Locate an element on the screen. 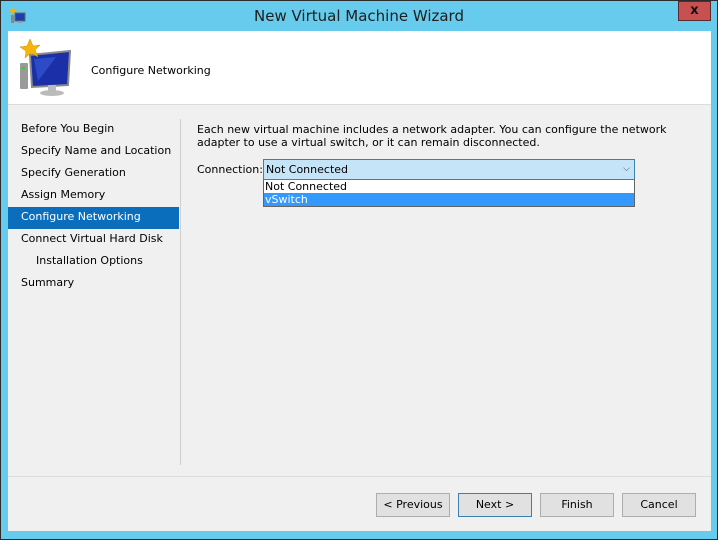 The width and height of the screenshot is (718, 540). new-virtual-machine-icon is located at coordinates (45, 67).